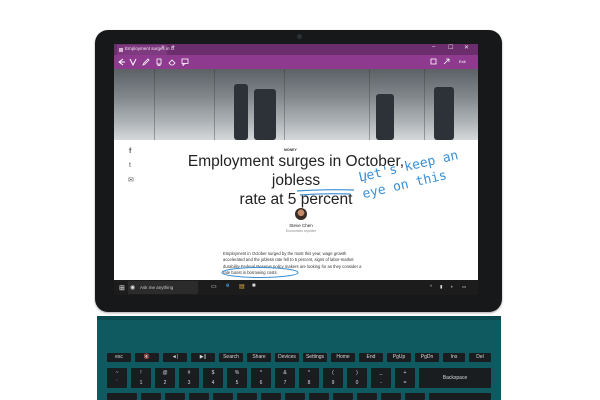  What do you see at coordinates (319, 396) in the screenshot?
I see `key-i` at bounding box center [319, 396].